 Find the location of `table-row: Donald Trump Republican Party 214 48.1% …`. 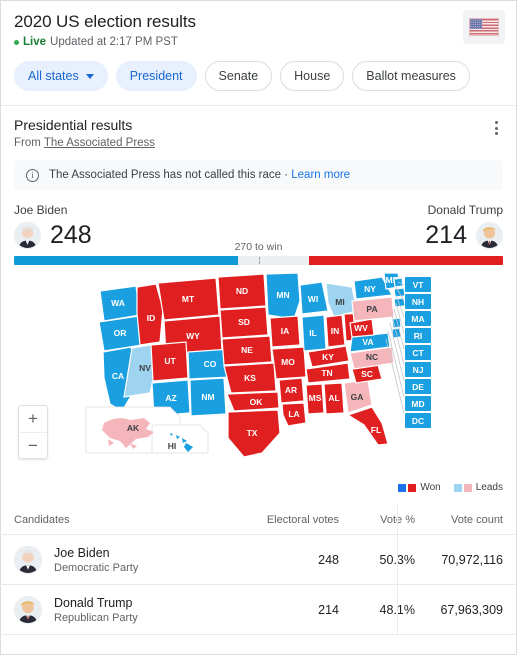

table-row: Donald Trump Republican Party 214 48.1% … is located at coordinates (258, 610).